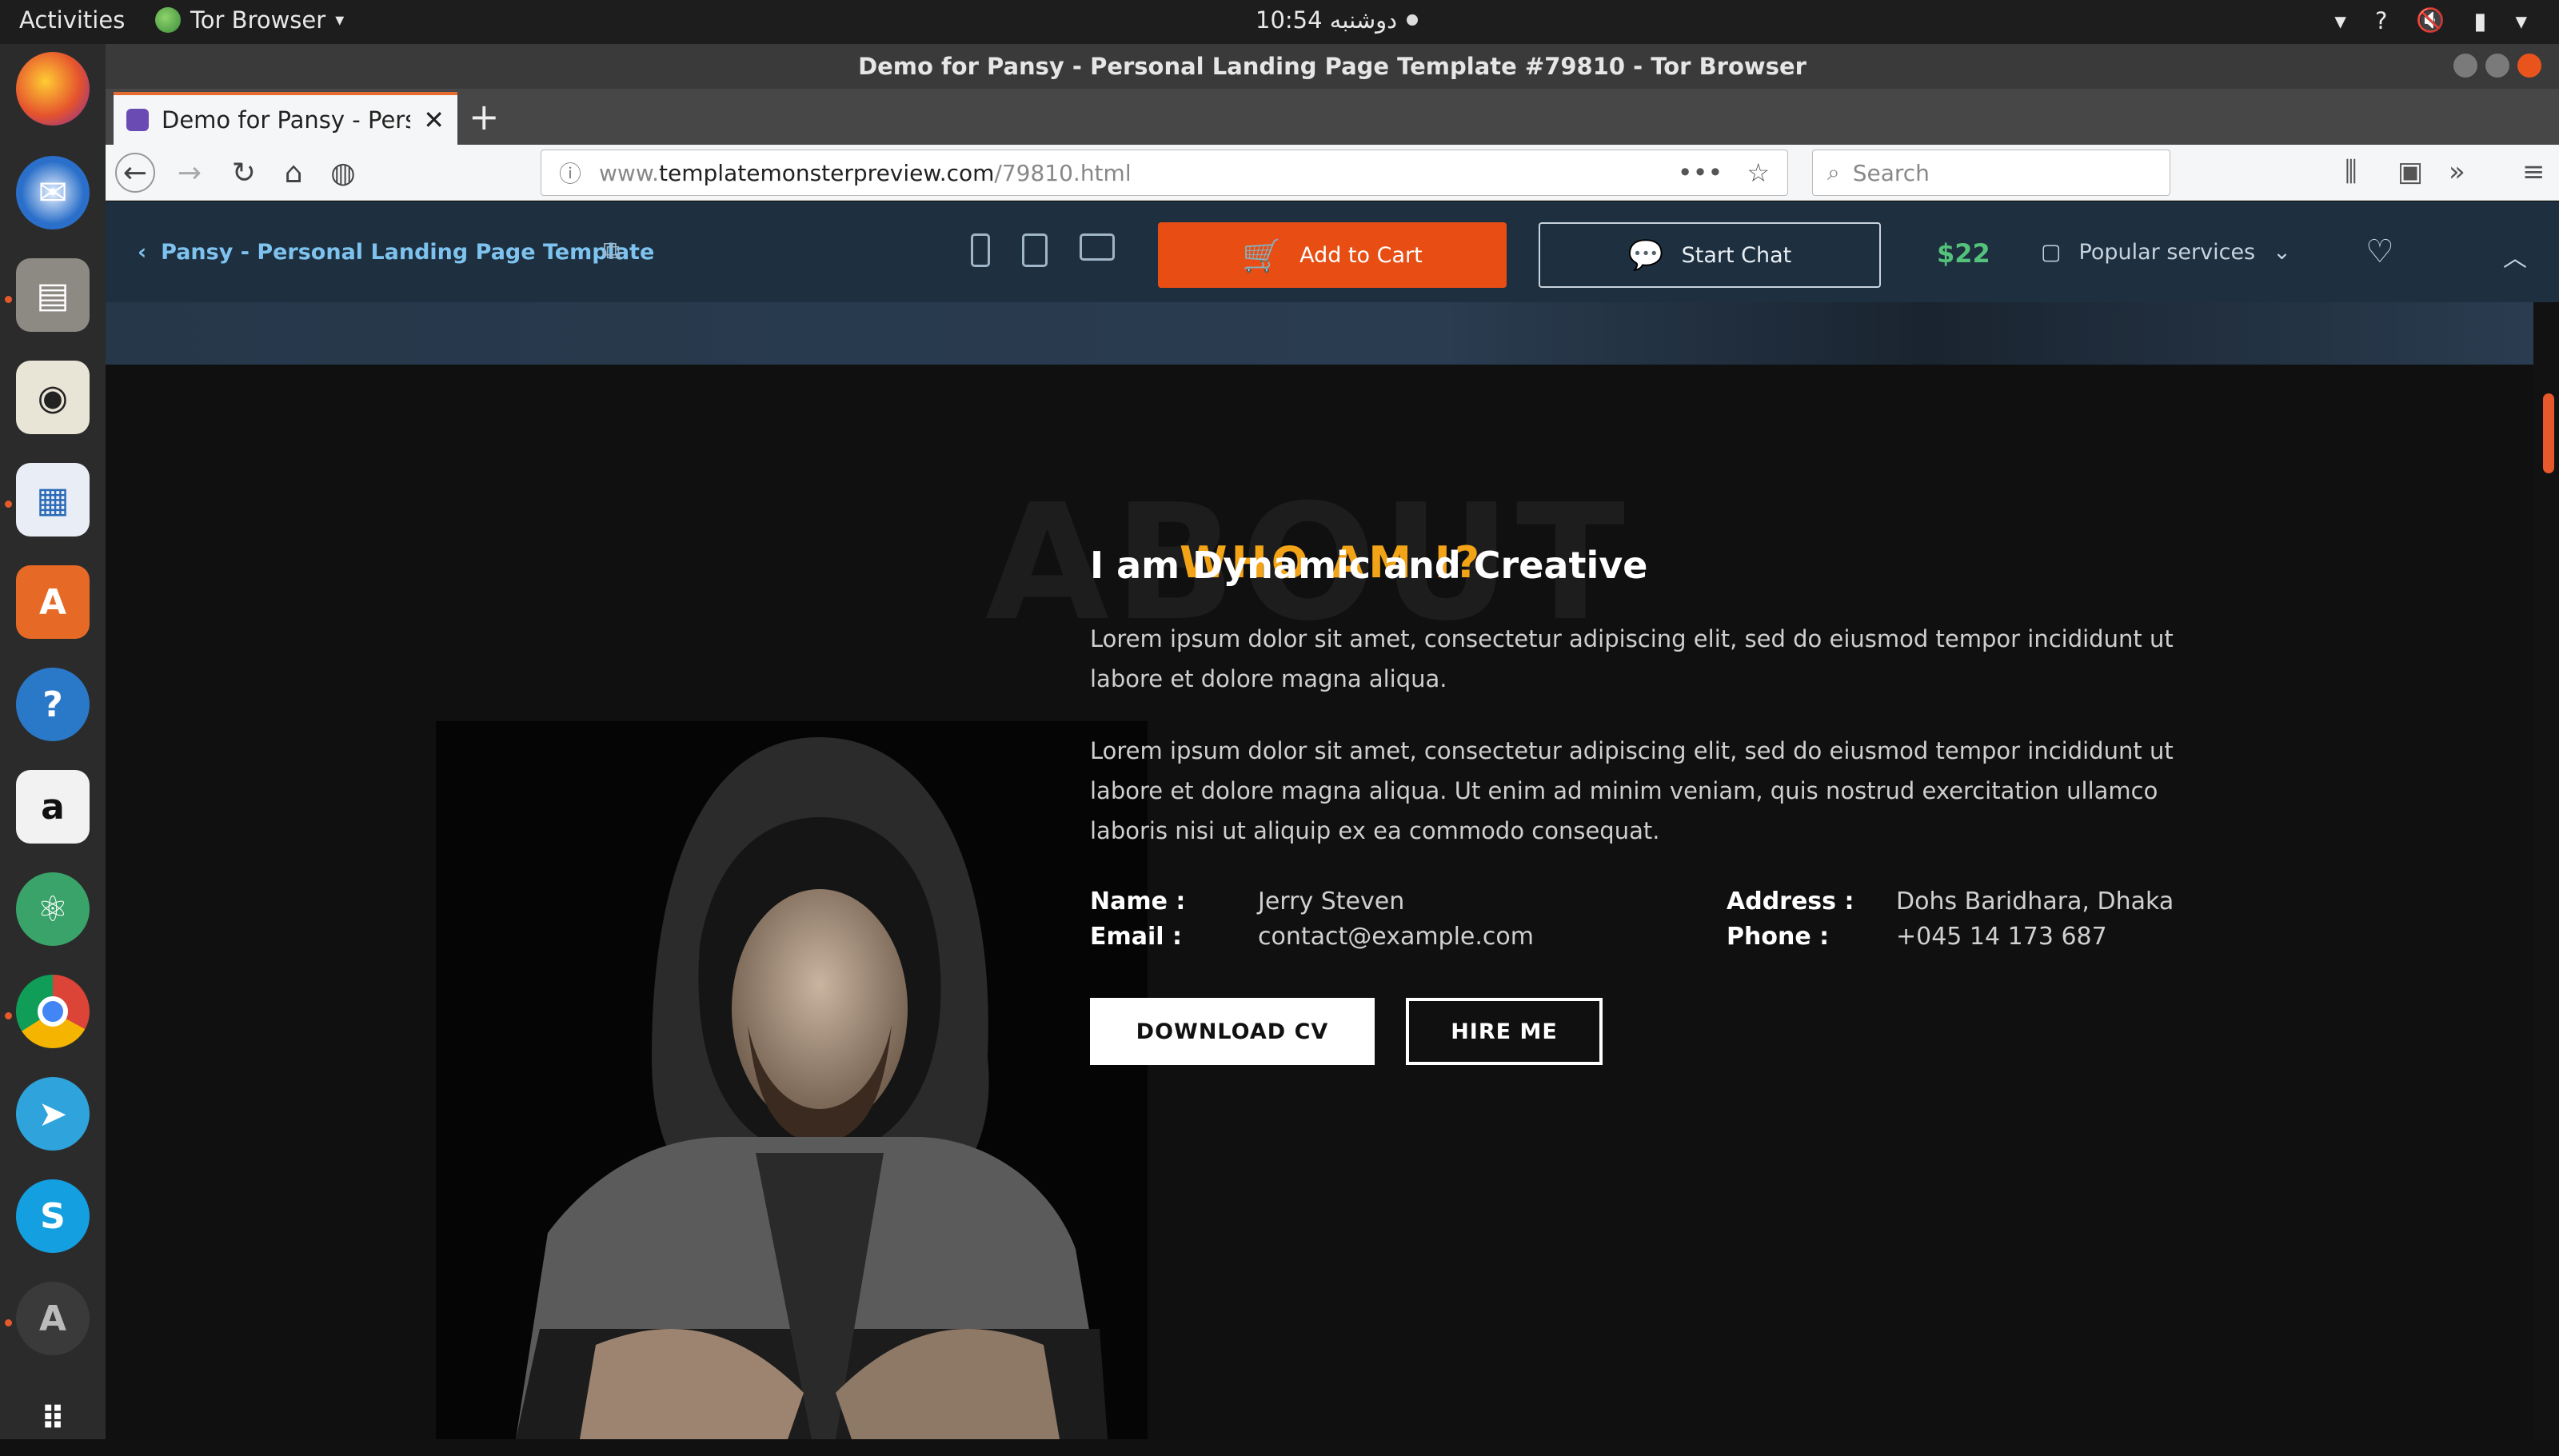 Image resolution: width=2559 pixels, height=1456 pixels. What do you see at coordinates (434, 120) in the screenshot?
I see `close-tab-icon: ✕` at bounding box center [434, 120].